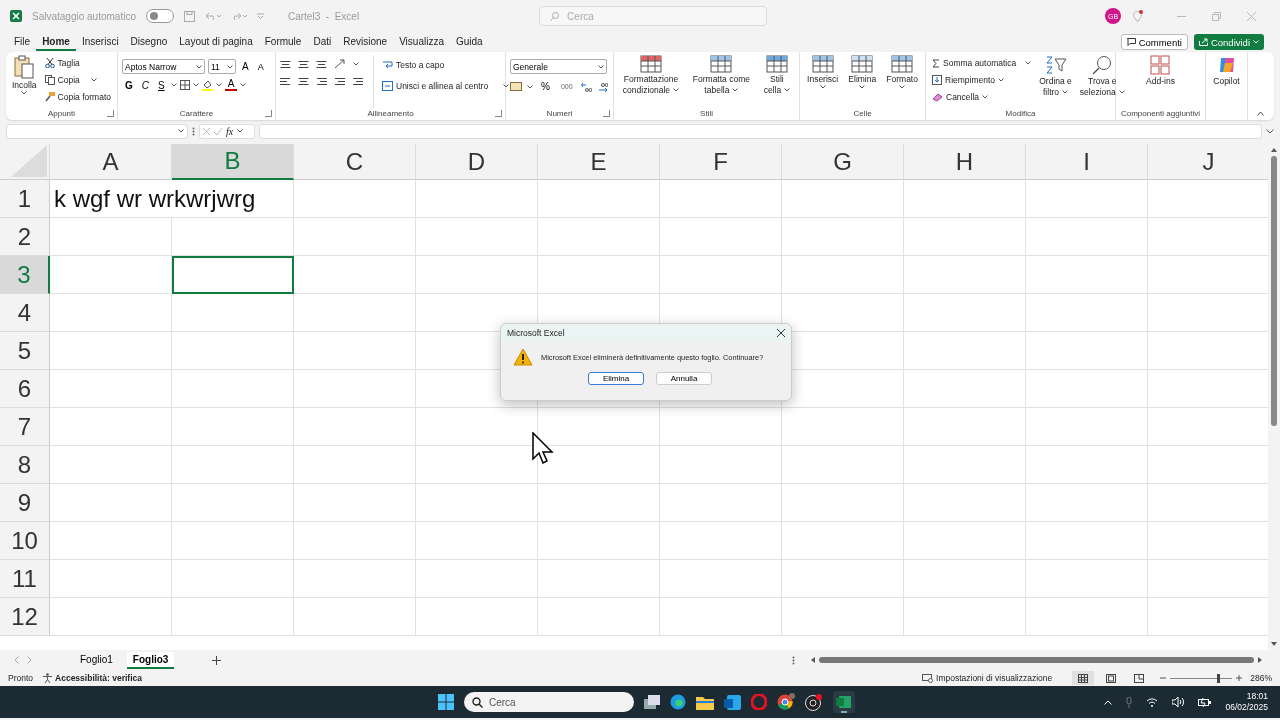  Describe the element at coordinates (150, 660) in the screenshot. I see `sheet-tab: Foglio3` at that location.